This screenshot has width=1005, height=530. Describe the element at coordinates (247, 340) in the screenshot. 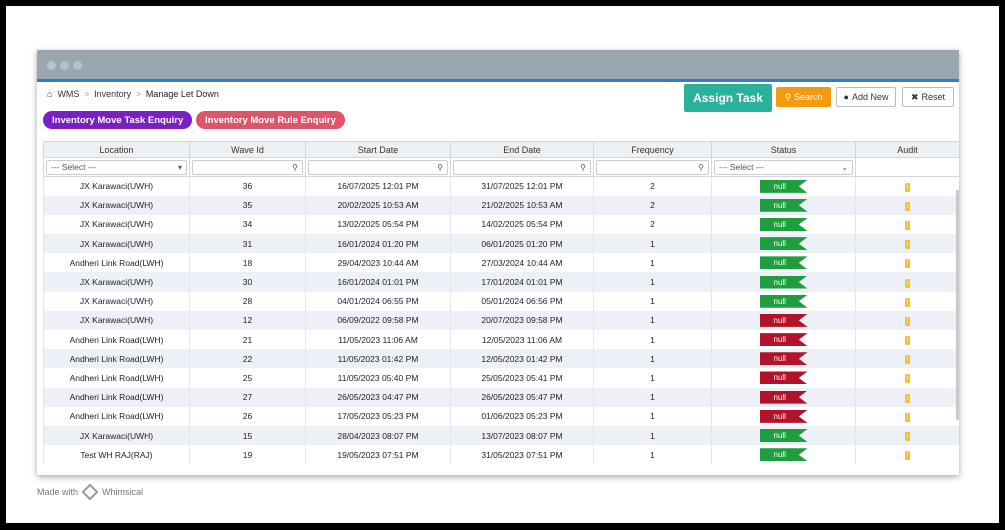

I see `wave-id-cell: 21` at that location.